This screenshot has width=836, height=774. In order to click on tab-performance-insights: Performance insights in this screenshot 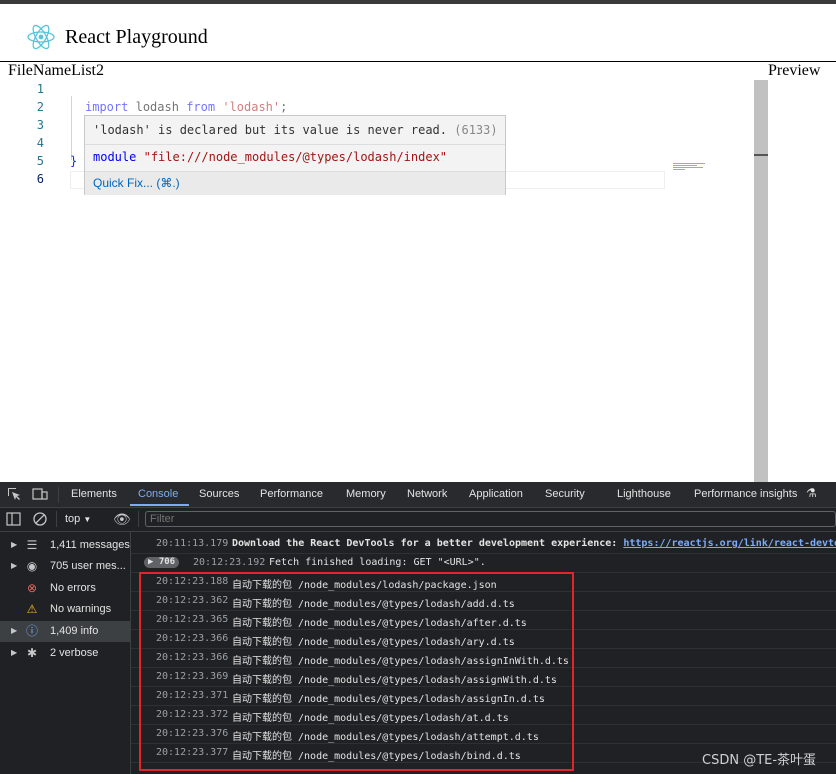, I will do `click(745, 494)`.